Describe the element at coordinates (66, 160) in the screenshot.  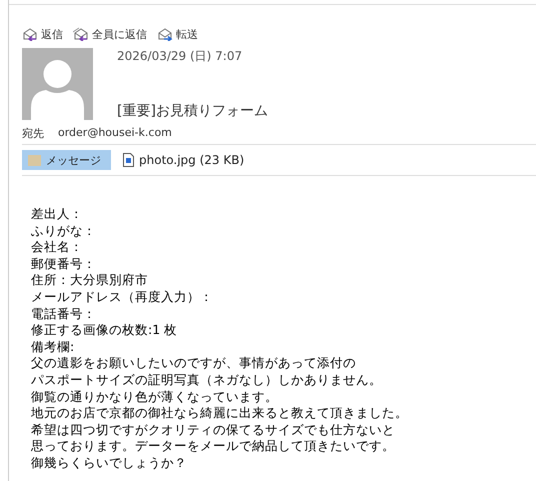
I see `message-tab: メッセージ` at that location.